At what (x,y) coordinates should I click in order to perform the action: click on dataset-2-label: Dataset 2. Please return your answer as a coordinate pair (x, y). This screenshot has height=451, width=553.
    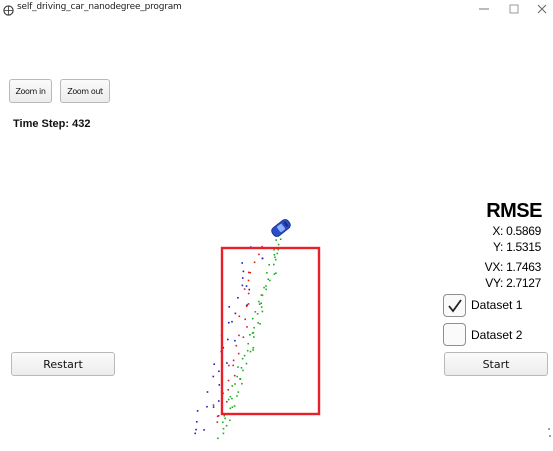
    Looking at the image, I should click on (497, 335).